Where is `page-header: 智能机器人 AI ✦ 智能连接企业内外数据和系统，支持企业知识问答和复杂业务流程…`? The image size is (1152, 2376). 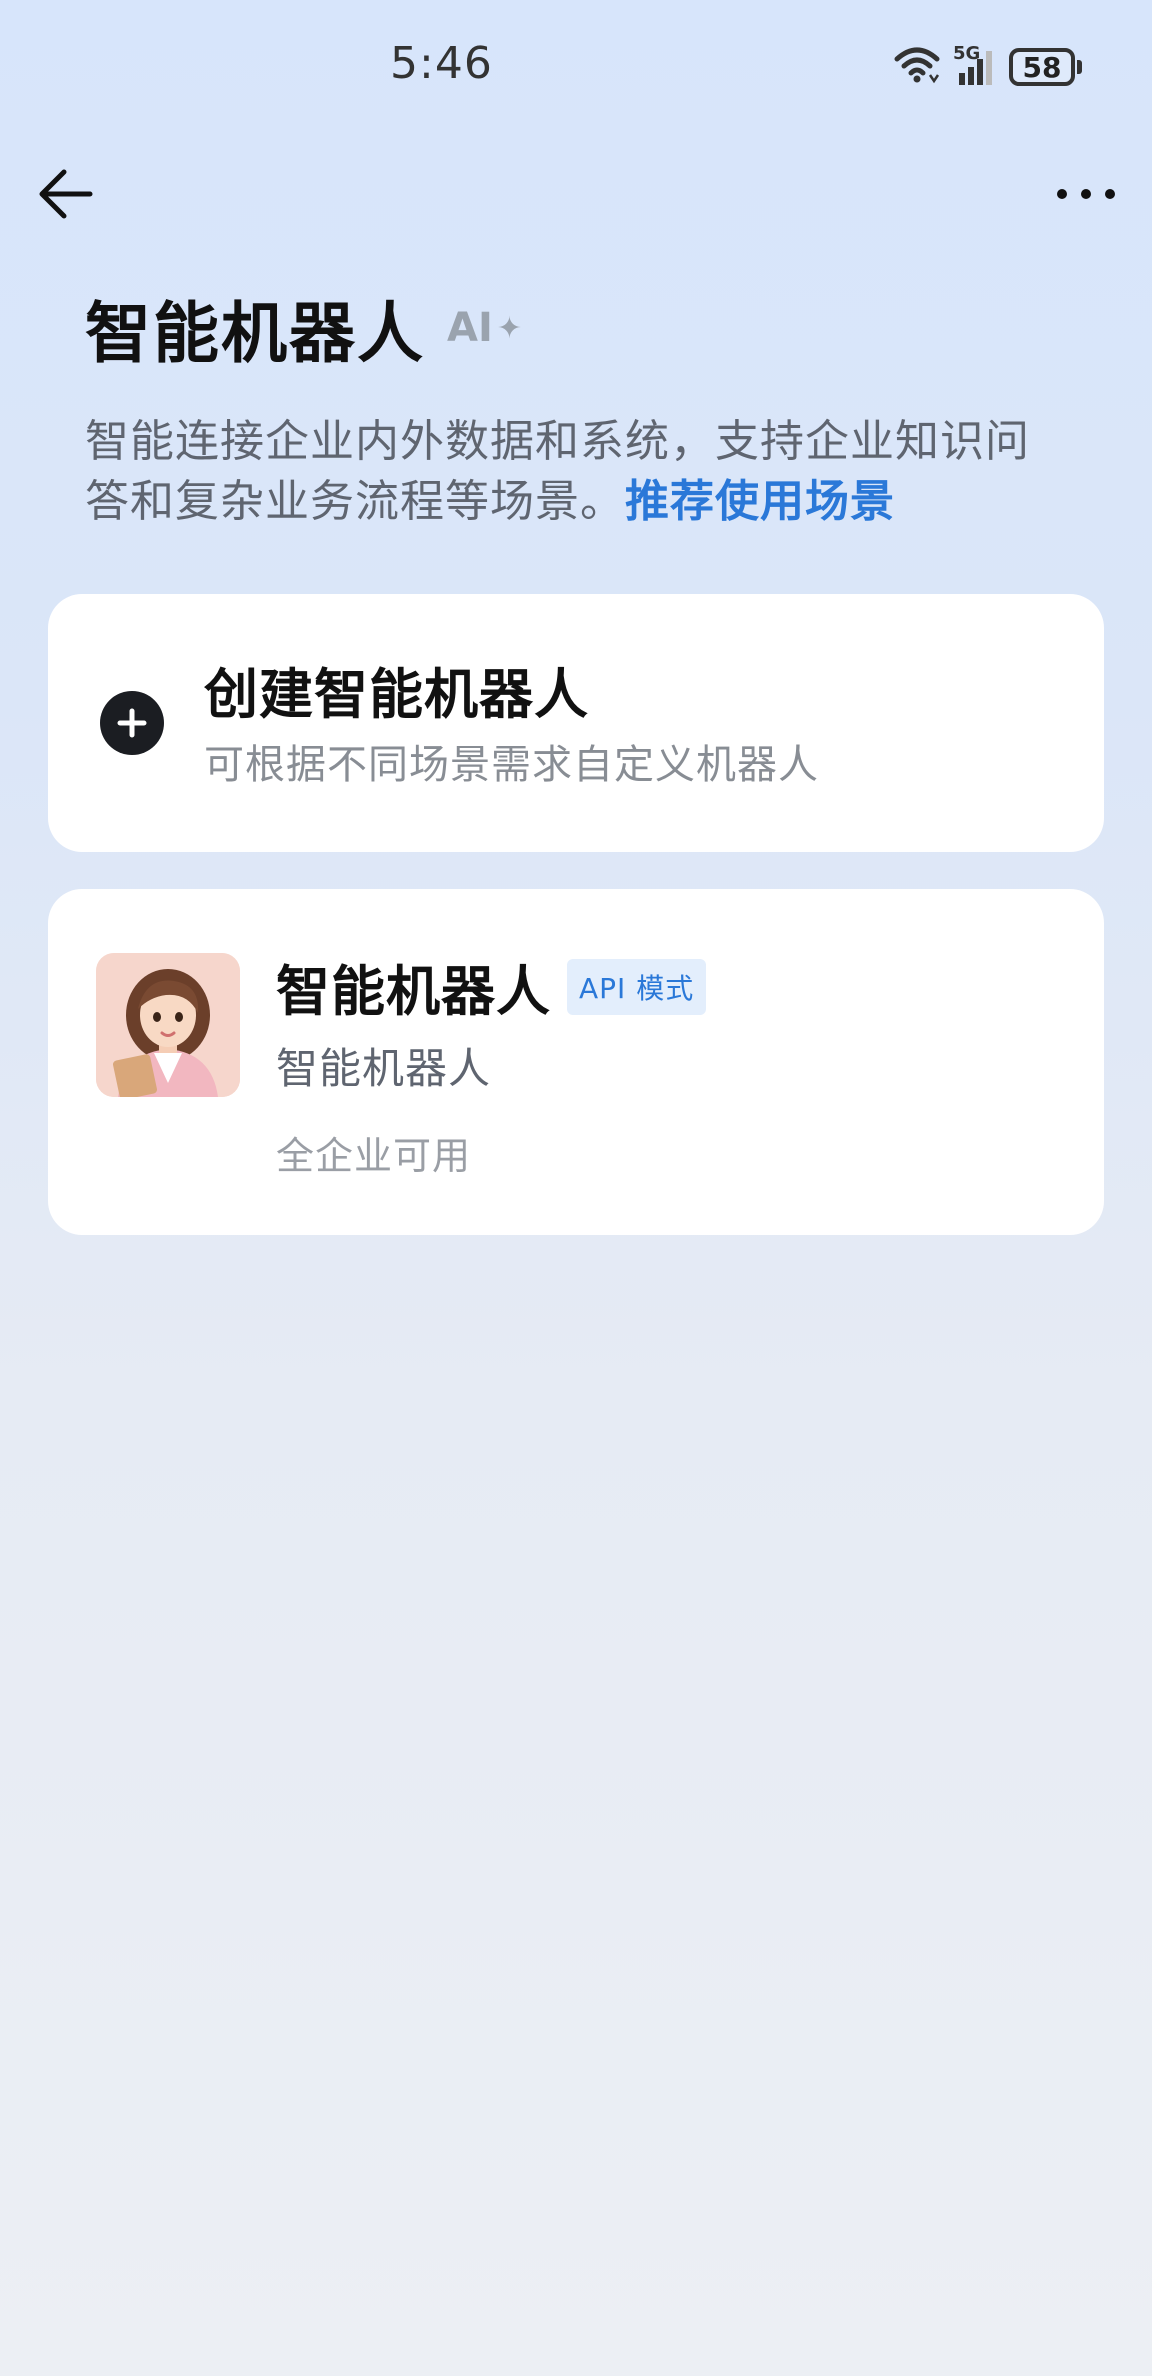
page-header: 智能机器人 AI ✦ 智能连接企业内外数据和系统，支持企业知识问答和复杂业务流程… is located at coordinates (575, 406).